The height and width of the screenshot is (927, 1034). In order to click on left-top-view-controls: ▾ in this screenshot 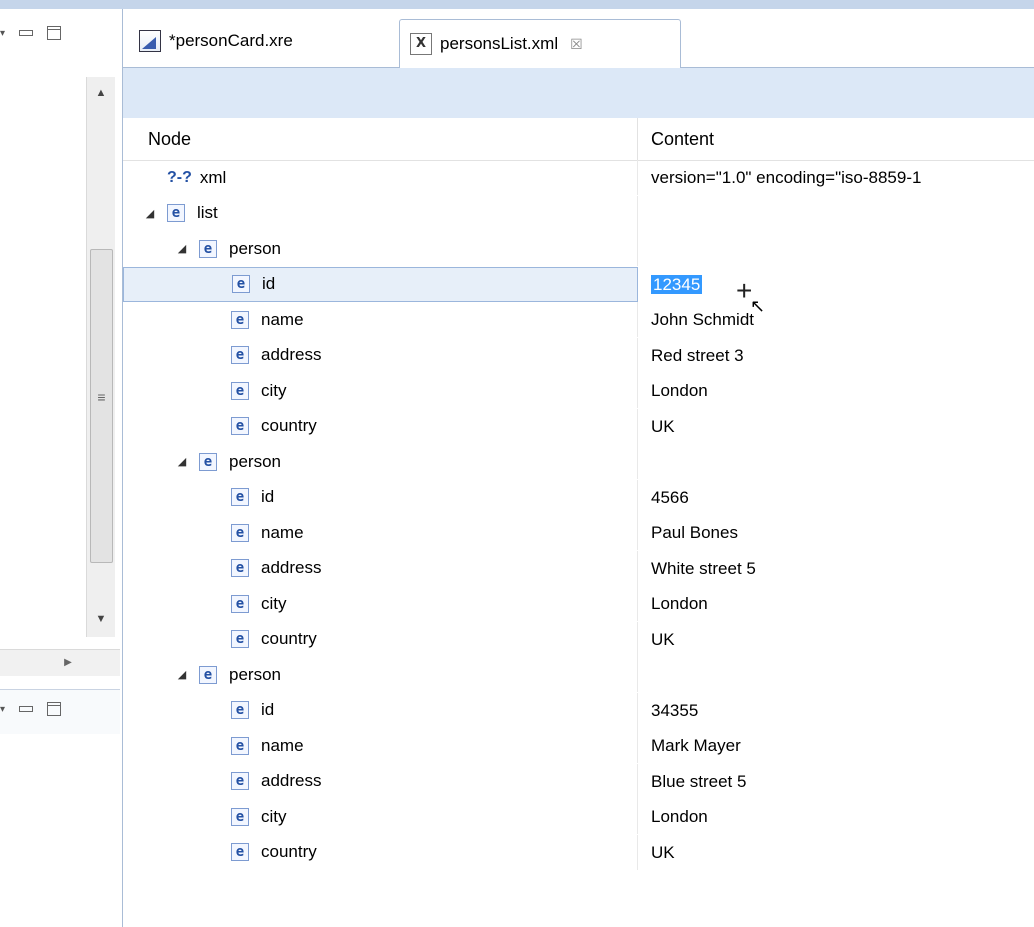, I will do `click(31, 33)`.